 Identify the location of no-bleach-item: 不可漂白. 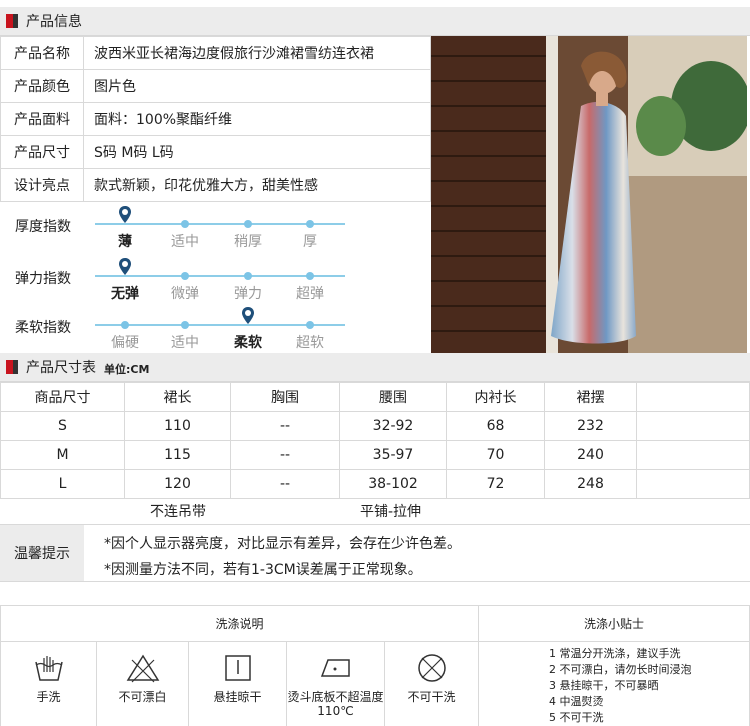
(142, 680).